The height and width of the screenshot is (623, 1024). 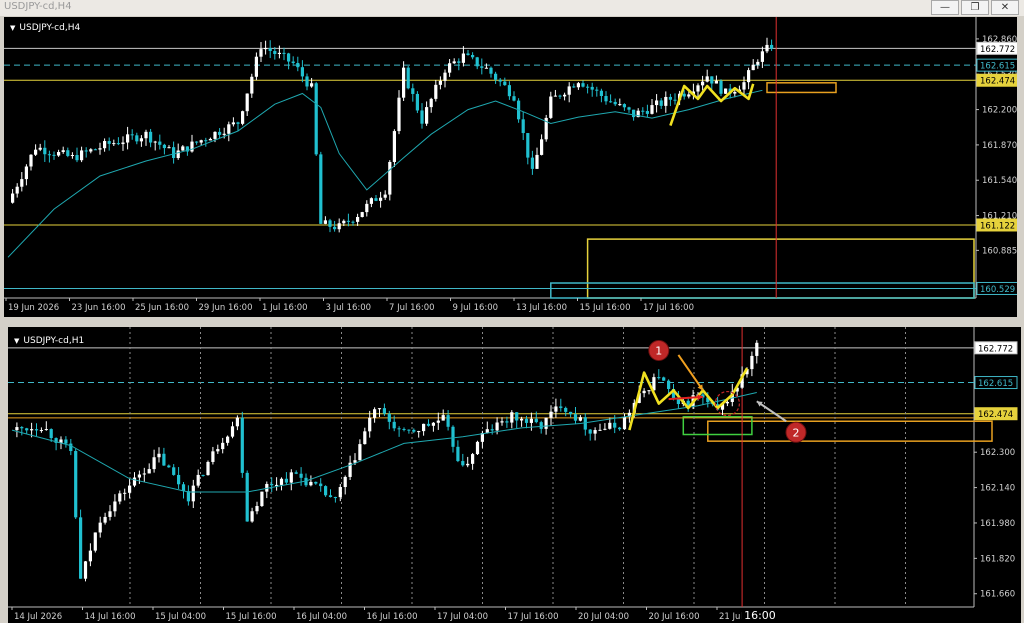 What do you see at coordinates (512, 322) in the screenshot?
I see `panel-separator` at bounding box center [512, 322].